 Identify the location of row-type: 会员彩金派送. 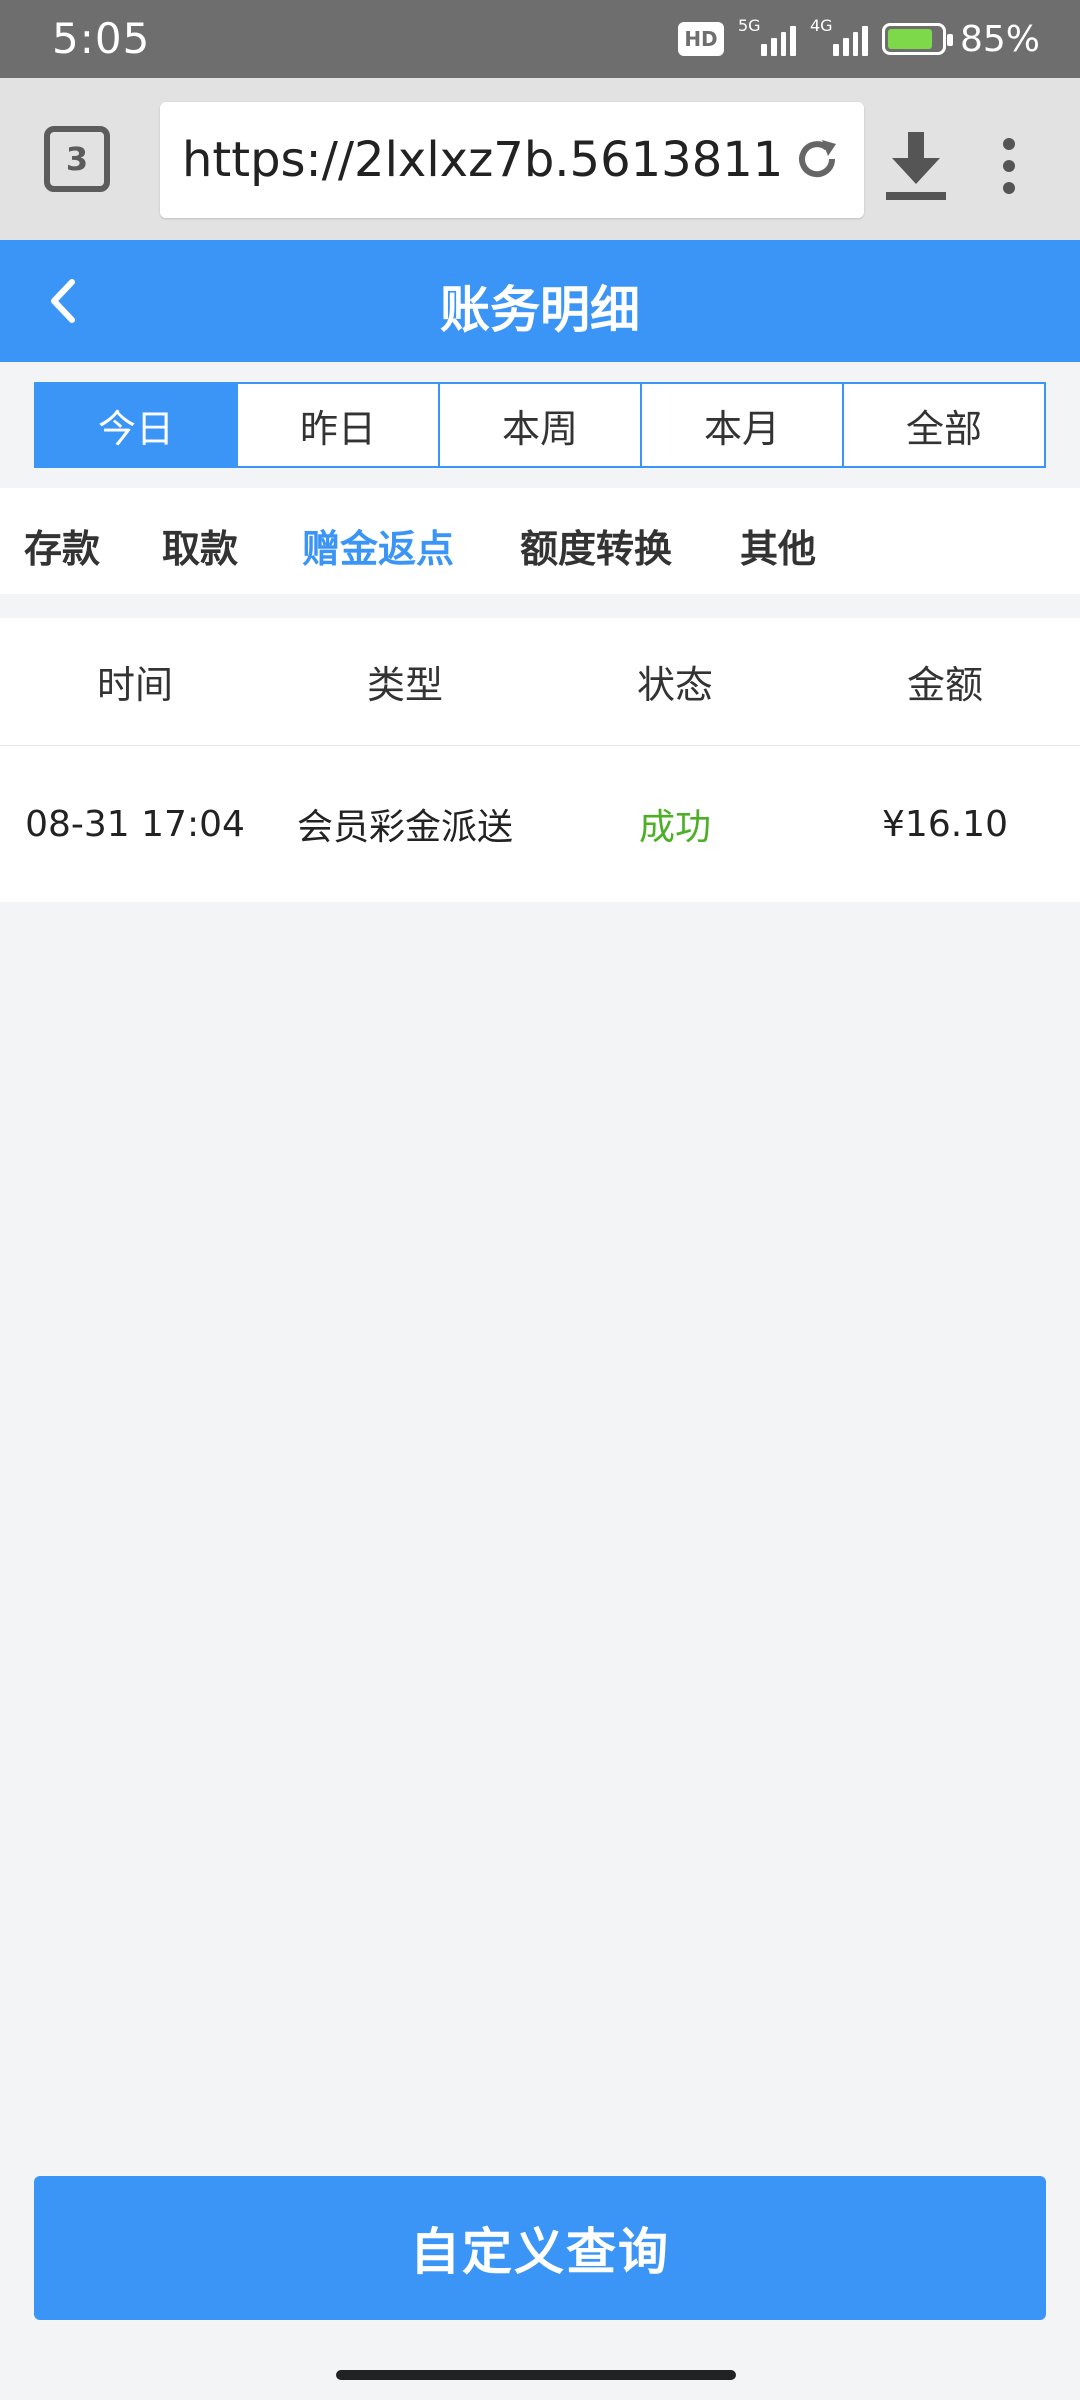
(404, 827).